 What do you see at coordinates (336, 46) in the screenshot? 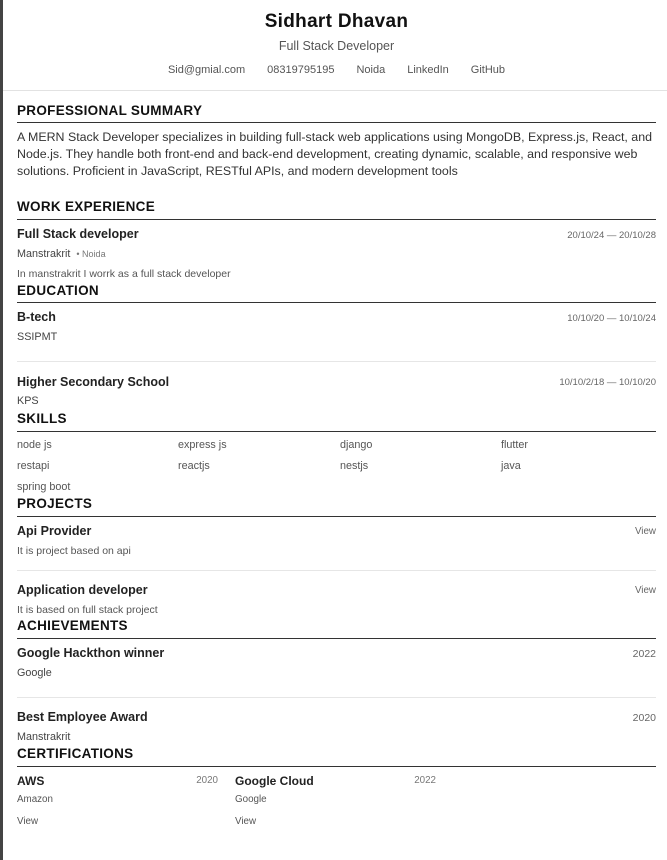
I see `candidate-role: Full Stack Developer` at bounding box center [336, 46].